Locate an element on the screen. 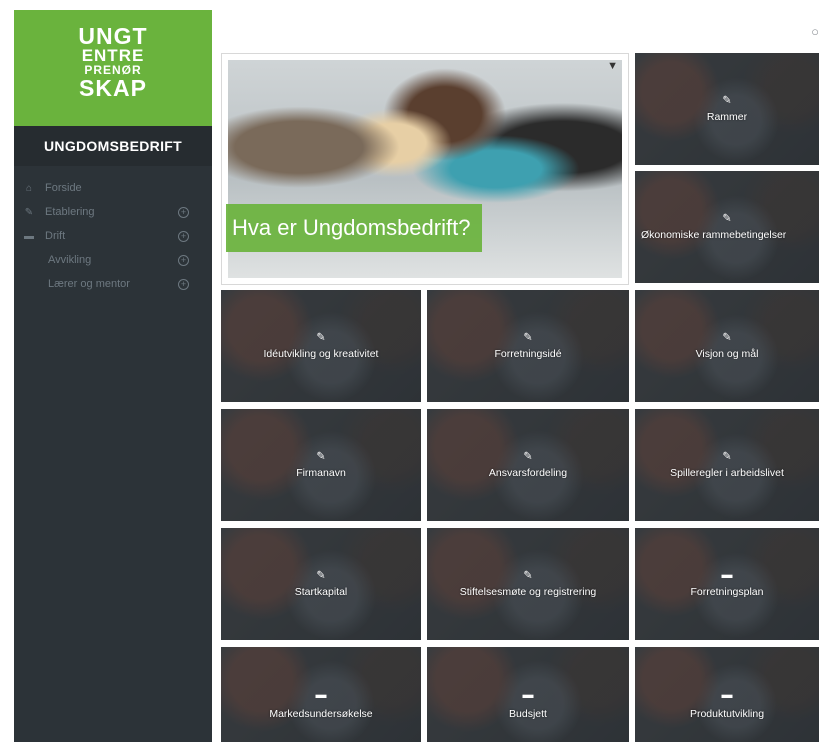  home-icon: ⌂ is located at coordinates (29, 188).